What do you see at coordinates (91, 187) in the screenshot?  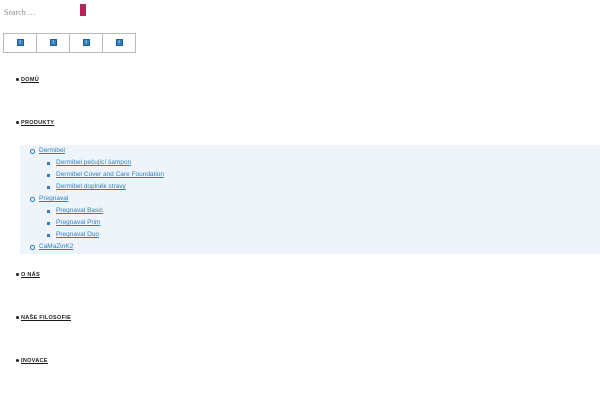 I see `submenu-child-link: Dermibel doplněk stravy` at bounding box center [91, 187].